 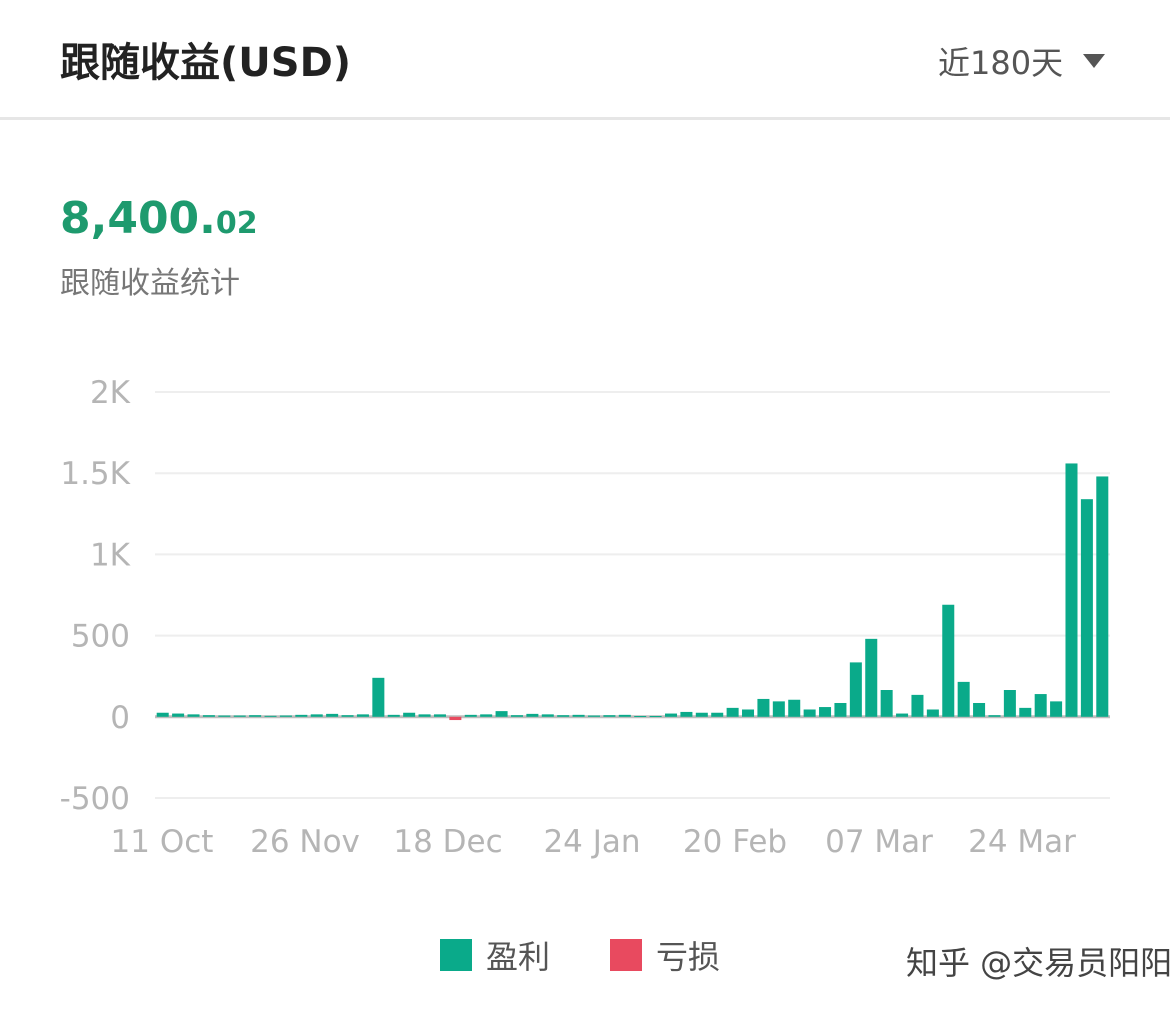 I want to click on x-tick-label: 20 Feb, so click(x=735, y=842).